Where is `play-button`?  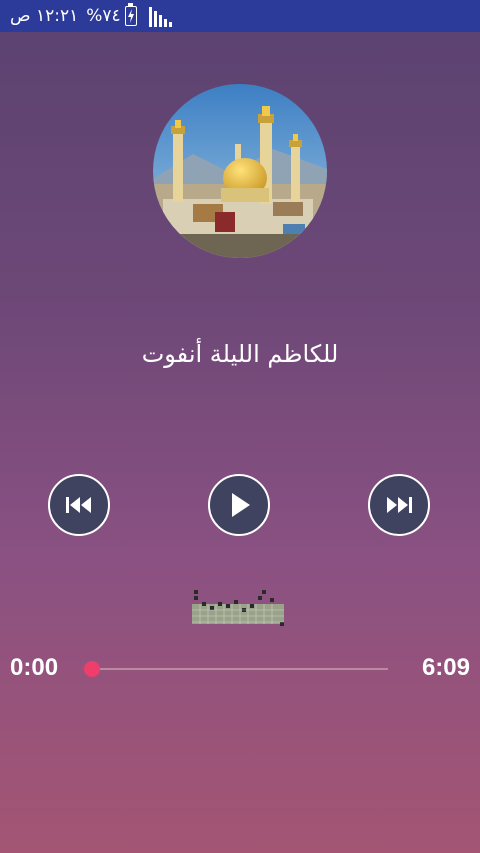 play-button is located at coordinates (239, 505).